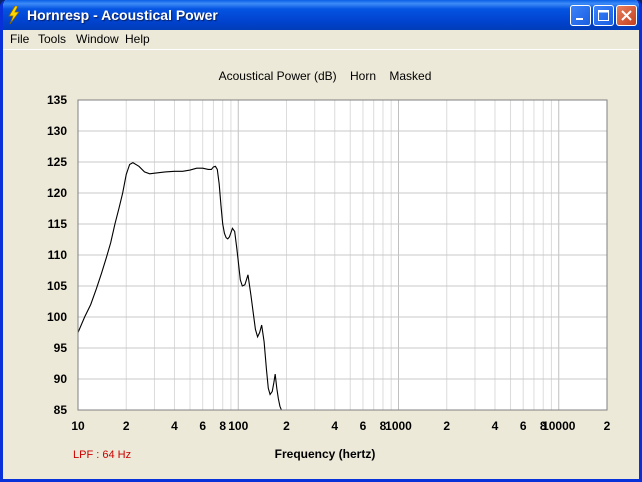  What do you see at coordinates (57, 286) in the screenshot?
I see `y-tick-label: 105` at bounding box center [57, 286].